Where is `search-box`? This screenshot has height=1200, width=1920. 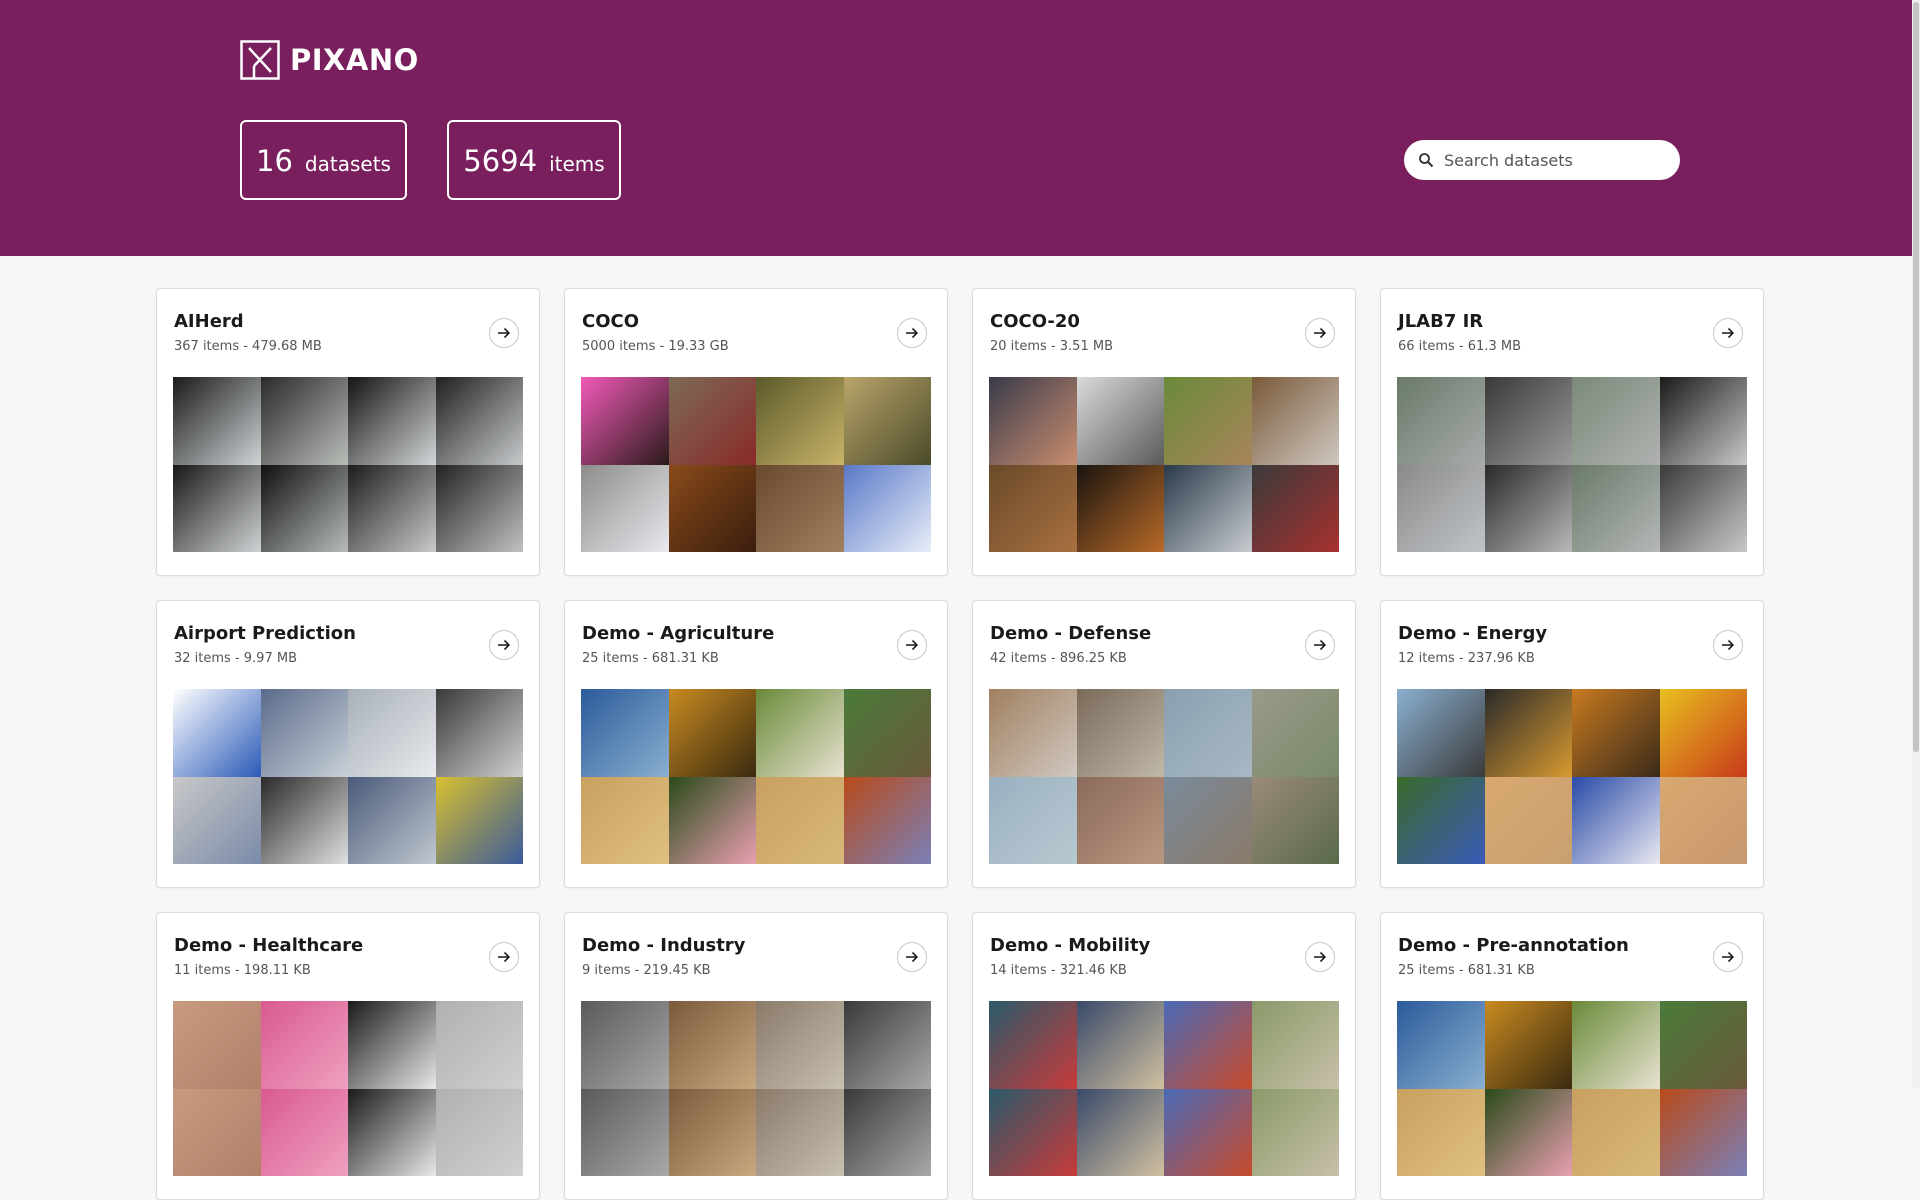
search-box is located at coordinates (1542, 160).